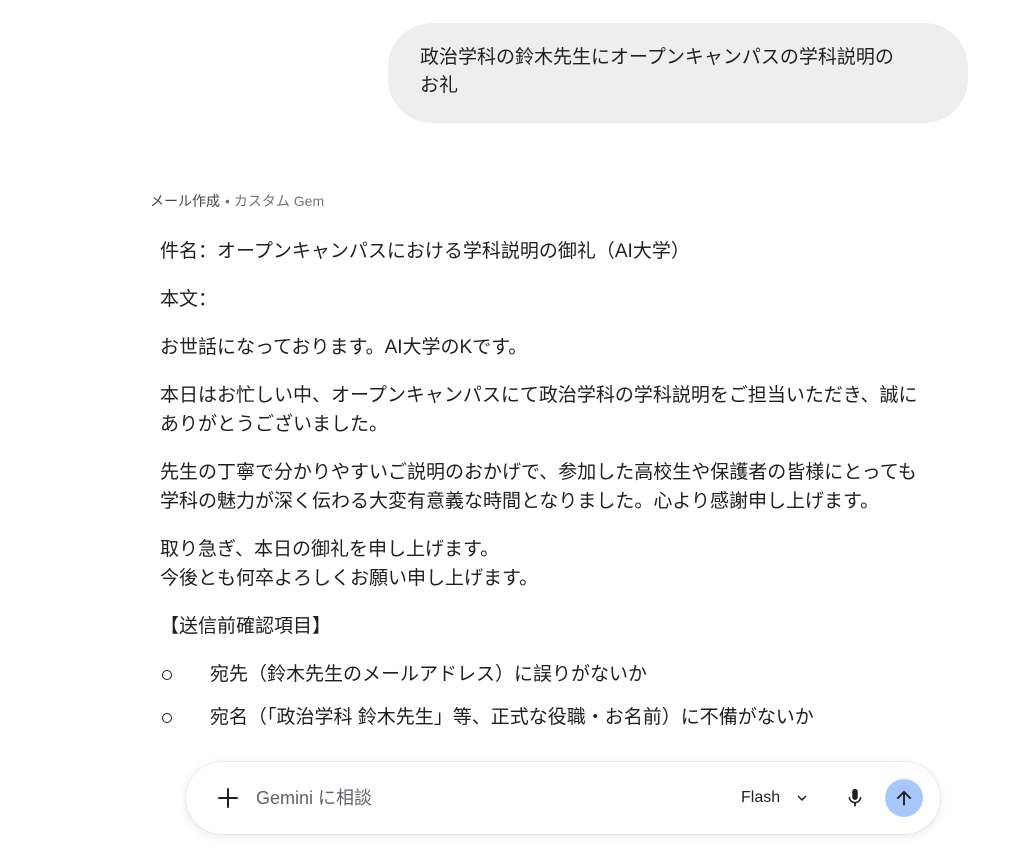  I want to click on model-selector-label: Flash, so click(761, 797).